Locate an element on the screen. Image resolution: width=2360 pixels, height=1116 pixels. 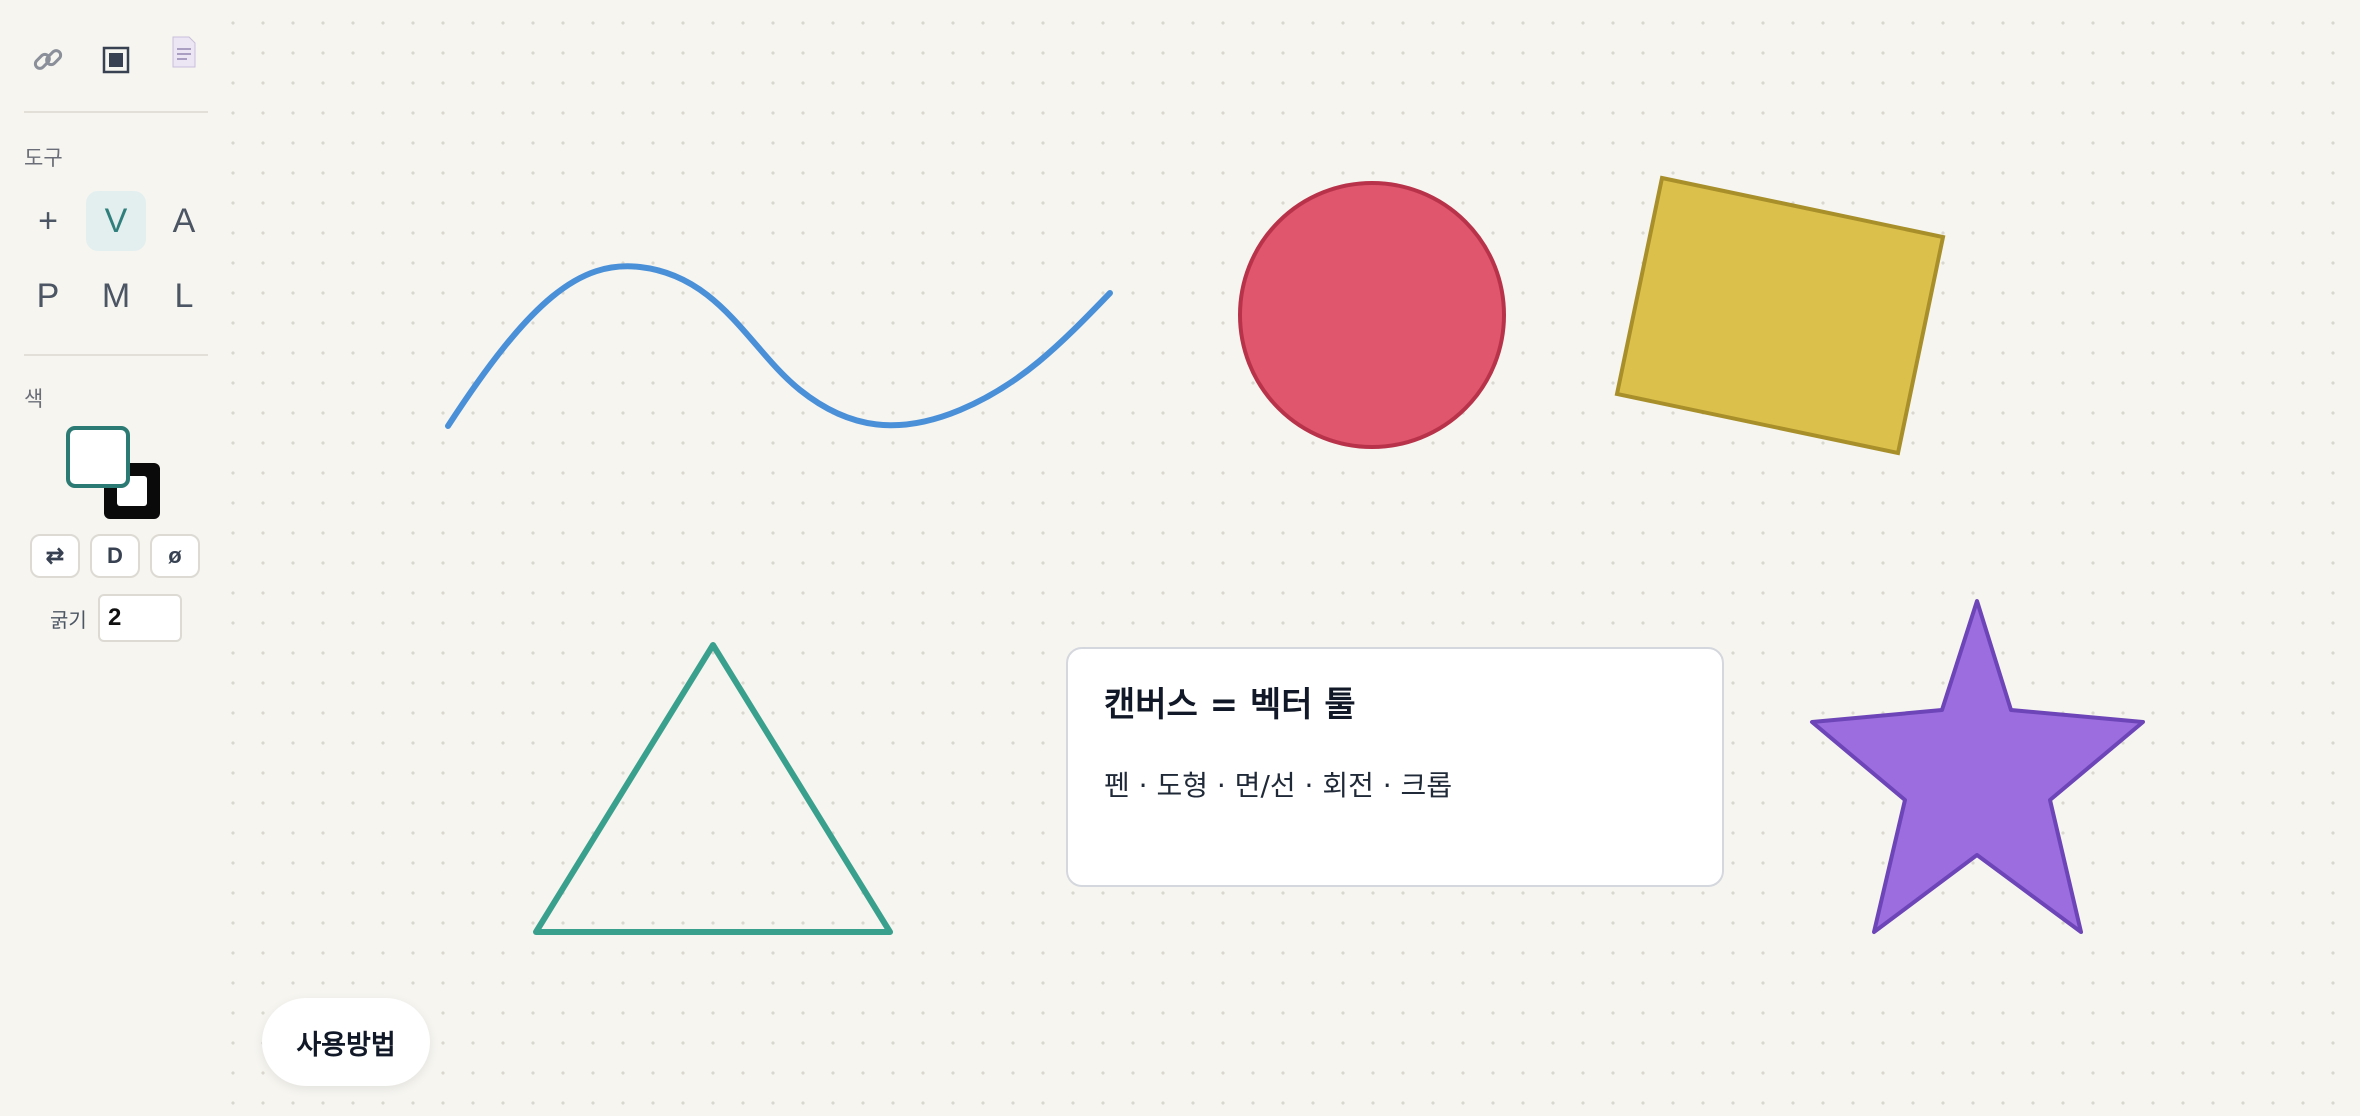
fill-color-swatch is located at coordinates (98, 457).